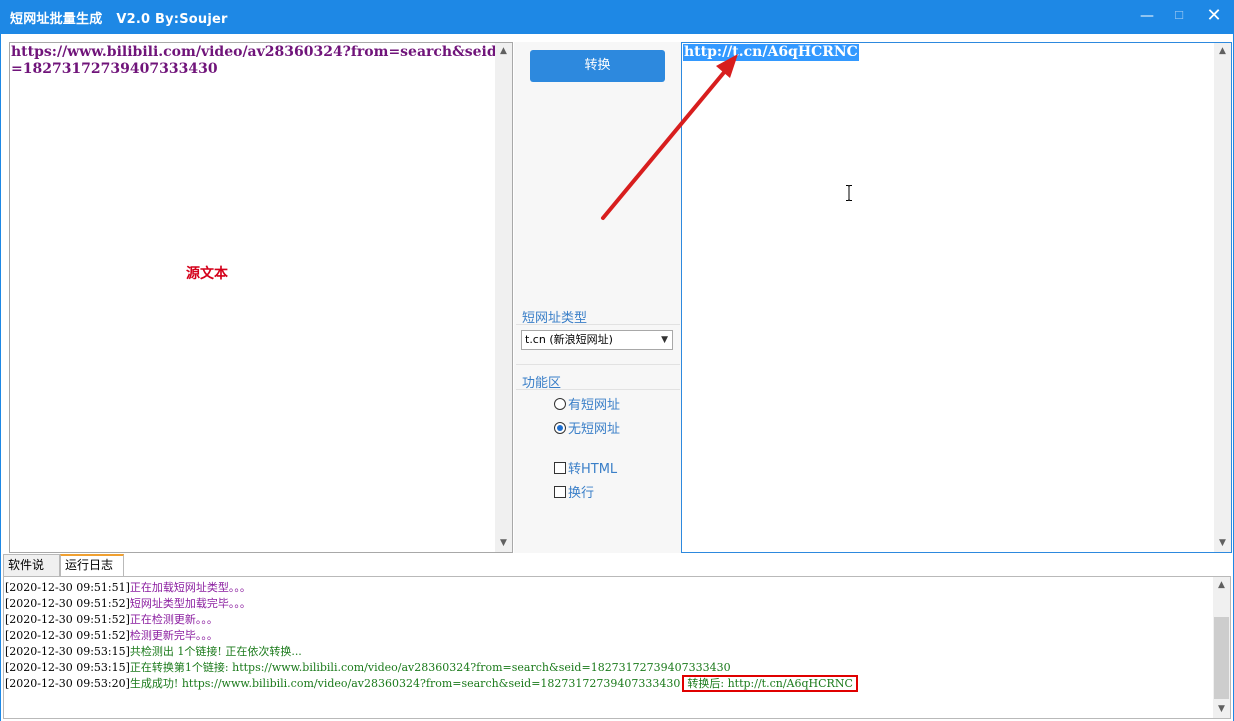 Image resolution: width=1234 pixels, height=721 pixels. I want to click on checkbox-line-wrap: 换行, so click(574, 494).